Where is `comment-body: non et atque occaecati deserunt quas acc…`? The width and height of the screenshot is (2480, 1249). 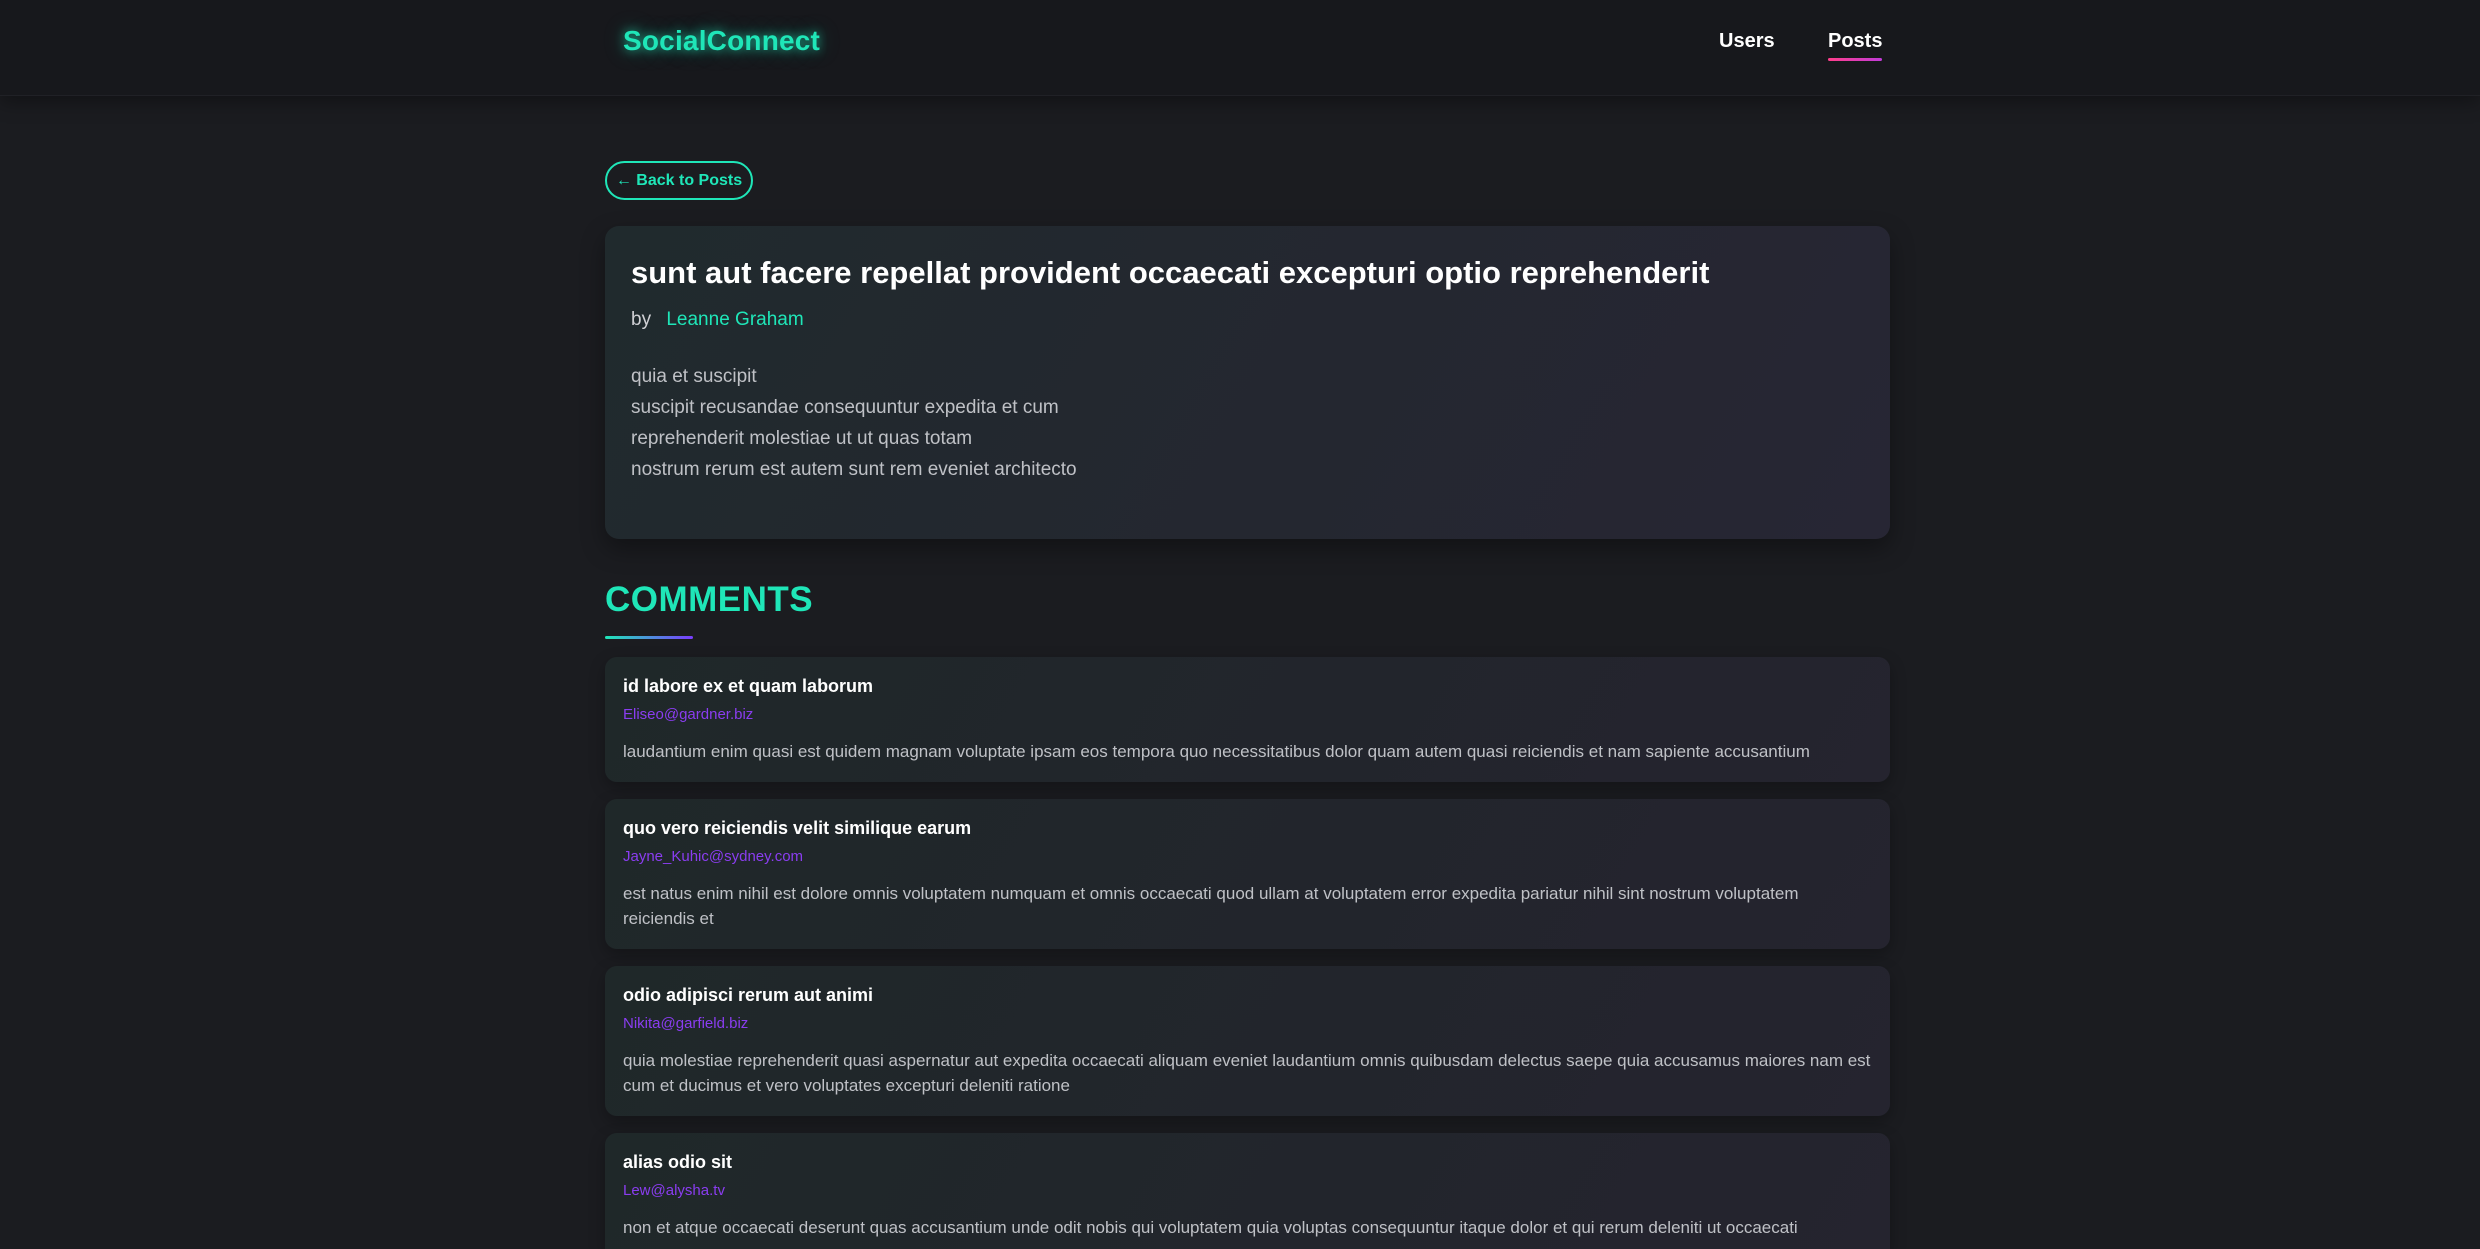
comment-body: non et atque occaecati deserunt quas acc… is located at coordinates (1210, 1227).